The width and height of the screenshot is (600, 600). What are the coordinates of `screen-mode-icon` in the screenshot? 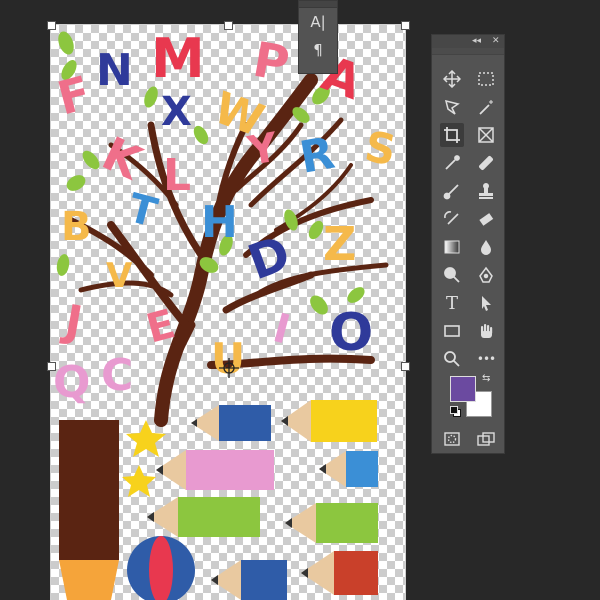 It's located at (486, 439).